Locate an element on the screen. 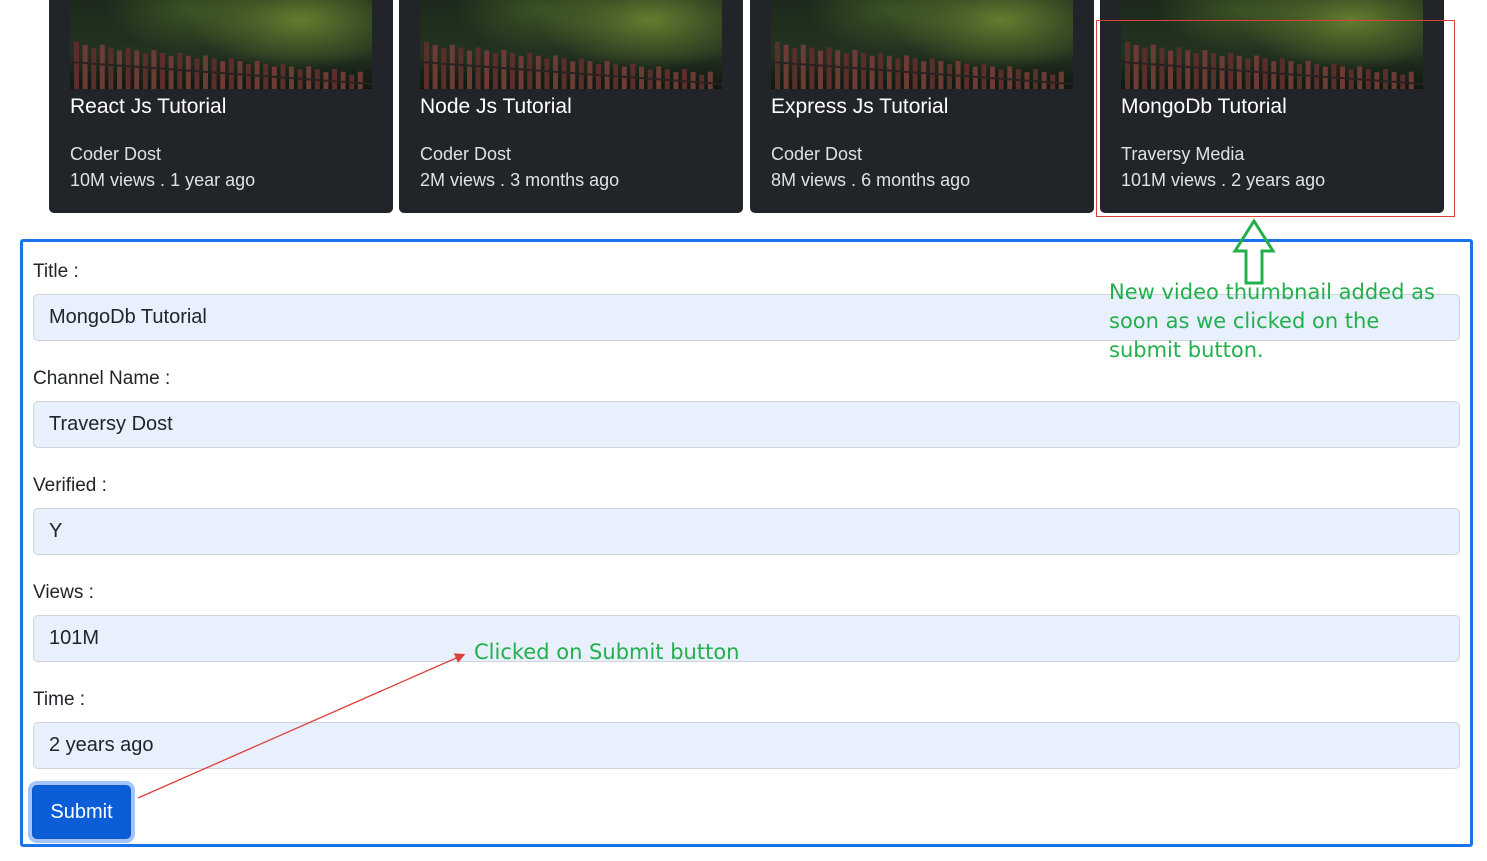 The image size is (1487, 861). submit-button: Submit is located at coordinates (81, 812).